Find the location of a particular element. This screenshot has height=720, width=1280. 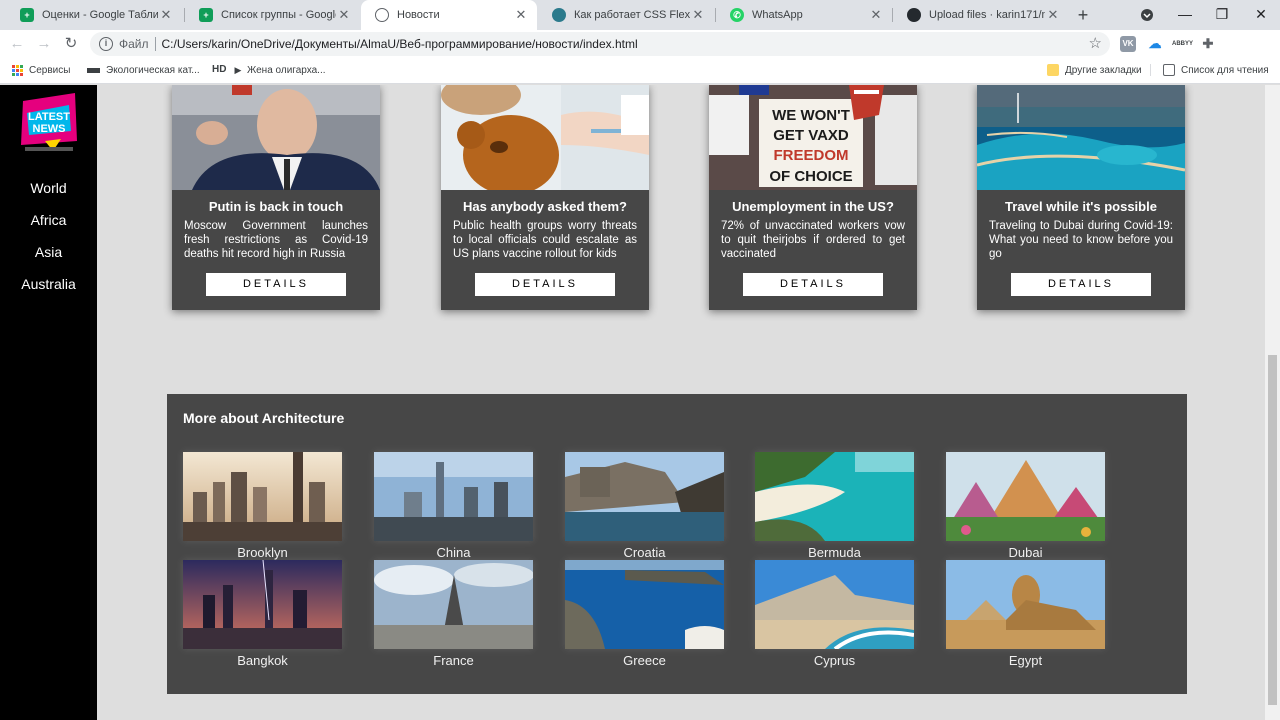

bookmark-star-icon: ☆ is located at coordinates (1095, 43).